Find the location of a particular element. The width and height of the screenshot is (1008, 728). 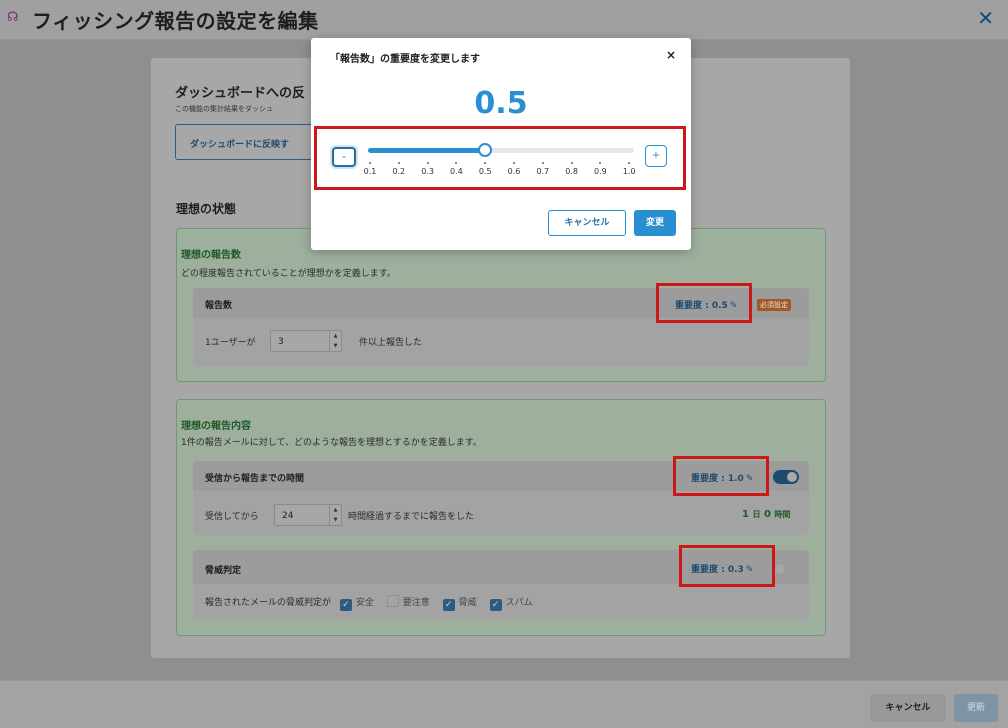

importance-label: 重要度 : 0.3 is located at coordinates (717, 570).